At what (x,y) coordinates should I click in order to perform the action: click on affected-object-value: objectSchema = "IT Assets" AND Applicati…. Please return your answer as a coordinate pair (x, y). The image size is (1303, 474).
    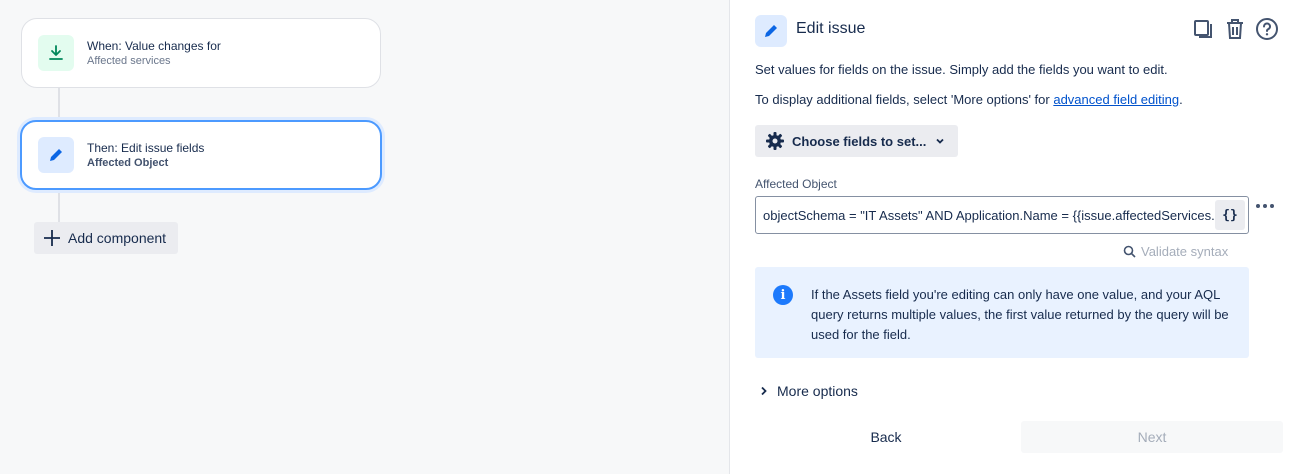
    Looking at the image, I should click on (989, 215).